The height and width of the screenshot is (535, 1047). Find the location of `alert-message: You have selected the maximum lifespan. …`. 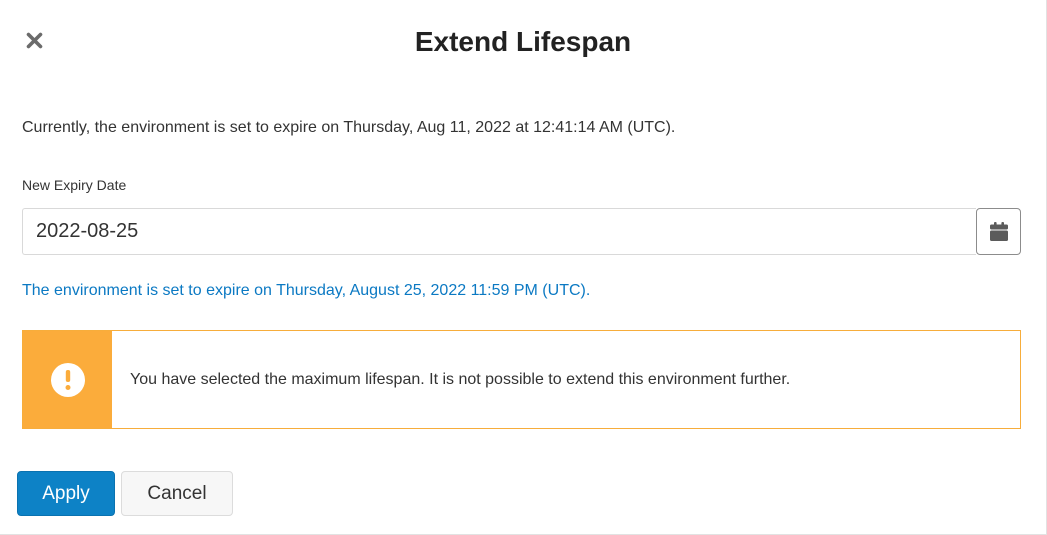

alert-message: You have selected the maximum lifespan. … is located at coordinates (460, 379).